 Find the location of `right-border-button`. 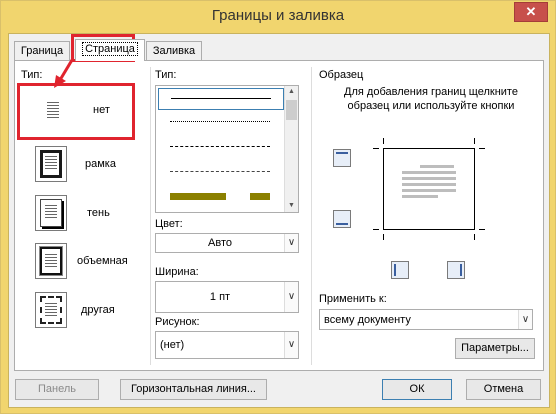

right-border-button is located at coordinates (456, 270).